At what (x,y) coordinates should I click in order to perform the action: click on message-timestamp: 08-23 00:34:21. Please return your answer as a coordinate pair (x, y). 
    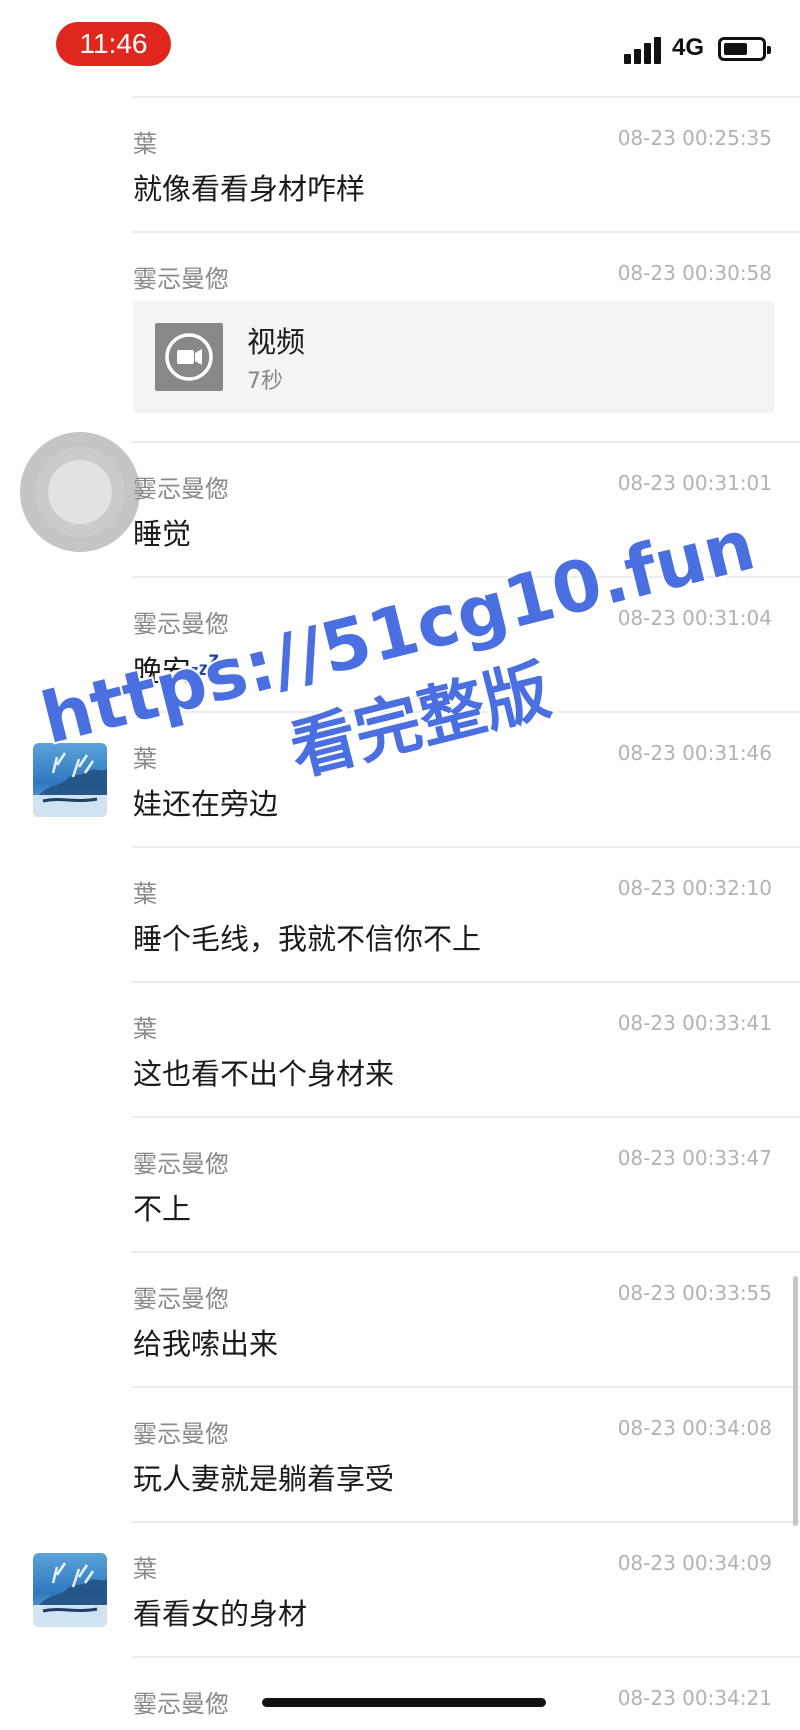
    Looking at the image, I should click on (694, 1698).